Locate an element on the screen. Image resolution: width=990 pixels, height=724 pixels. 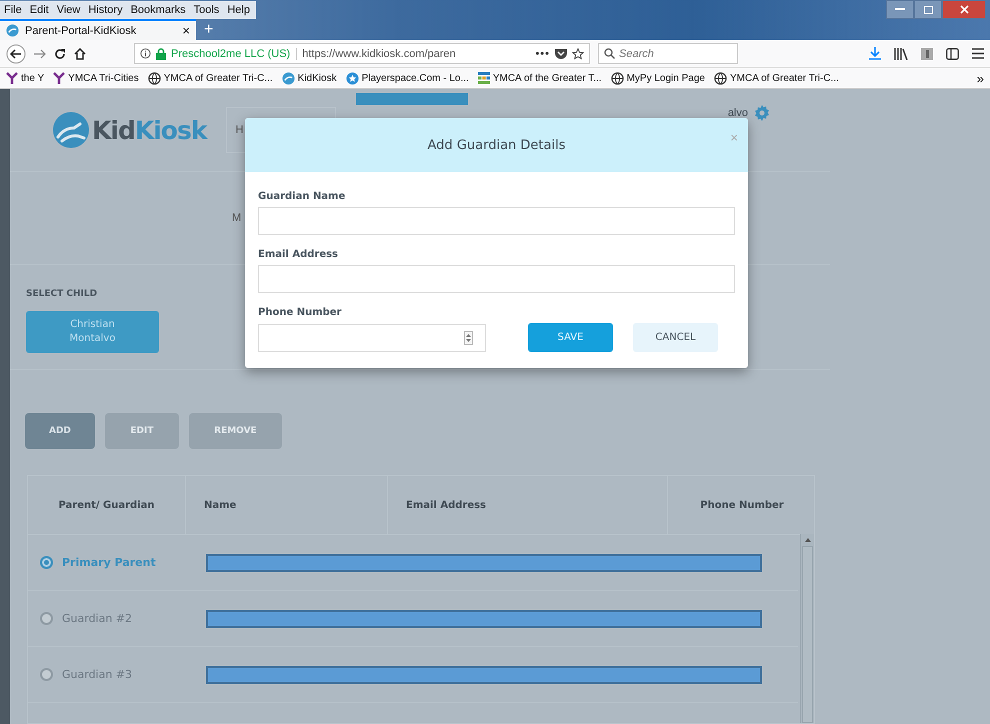
number-field is located at coordinates (372, 338).